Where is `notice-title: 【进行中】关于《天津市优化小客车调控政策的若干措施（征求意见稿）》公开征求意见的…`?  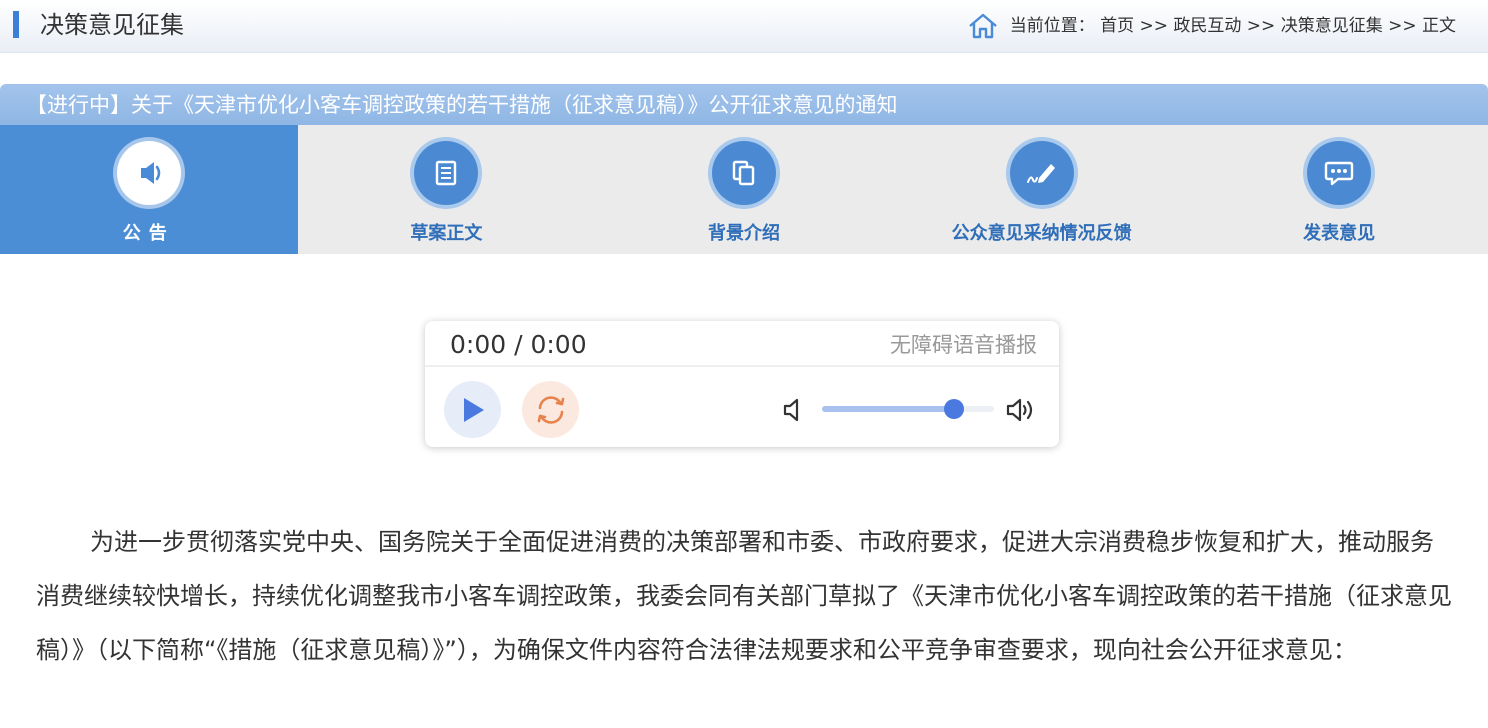 notice-title: 【进行中】关于《天津市优化小客车调控政策的若干措施（征求意见稿）》公开征求意见的… is located at coordinates (462, 105).